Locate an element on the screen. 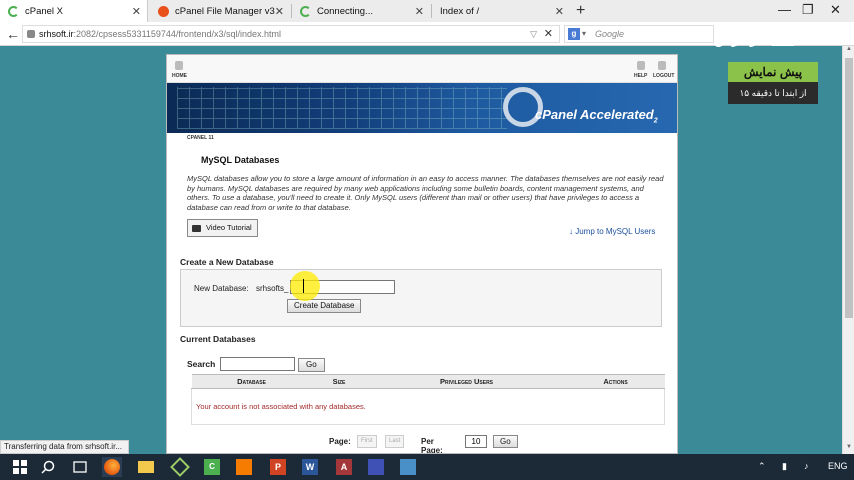 The image size is (854, 480). back-button: ← is located at coordinates (13, 34).